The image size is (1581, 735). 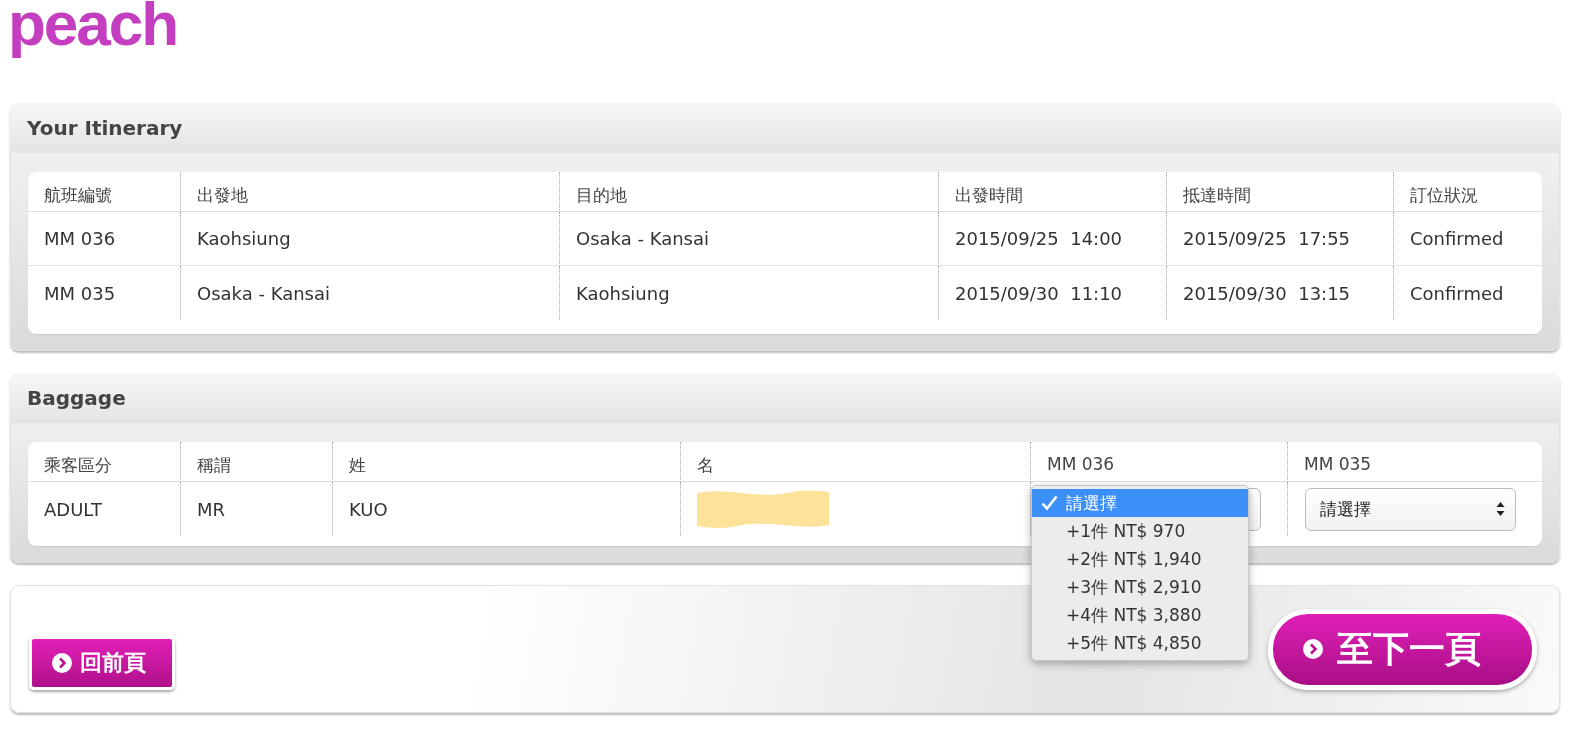 I want to click on table-cell: 2015/09/25 17:55, so click(x=1267, y=238).